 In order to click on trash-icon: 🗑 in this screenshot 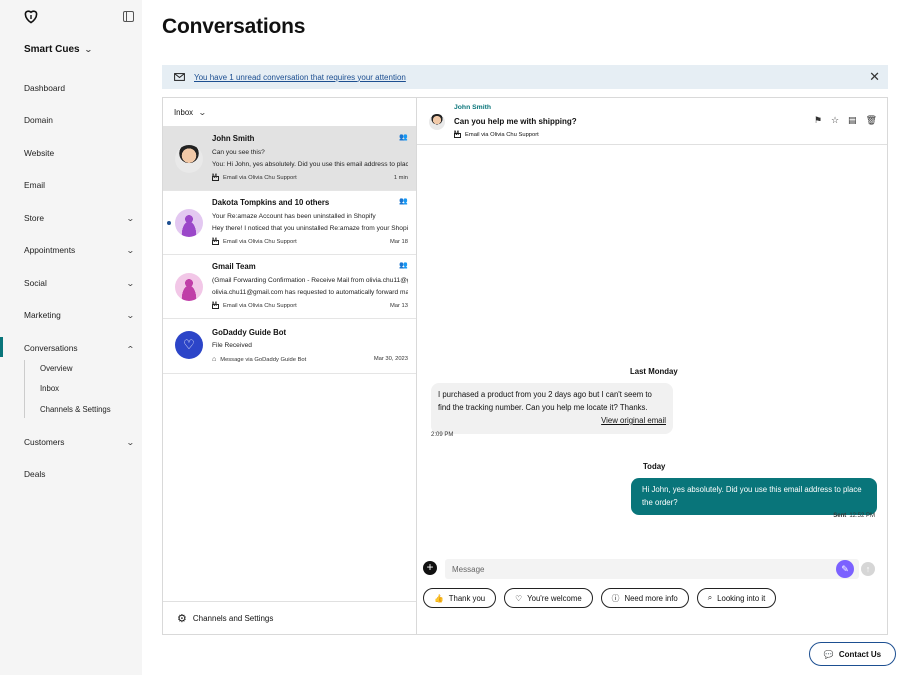, I will do `click(871, 120)`.